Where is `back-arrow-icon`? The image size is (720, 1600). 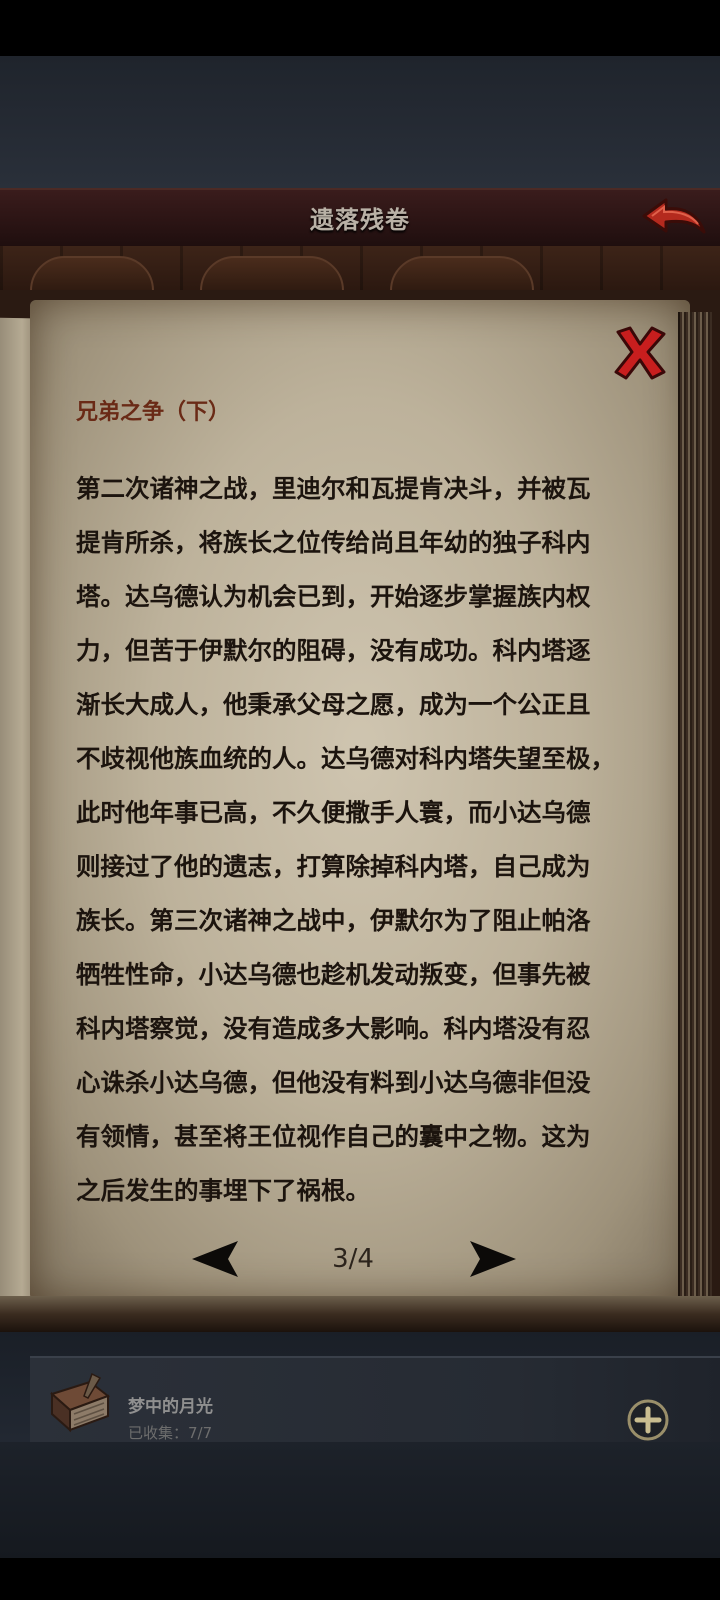 back-arrow-icon is located at coordinates (674, 216).